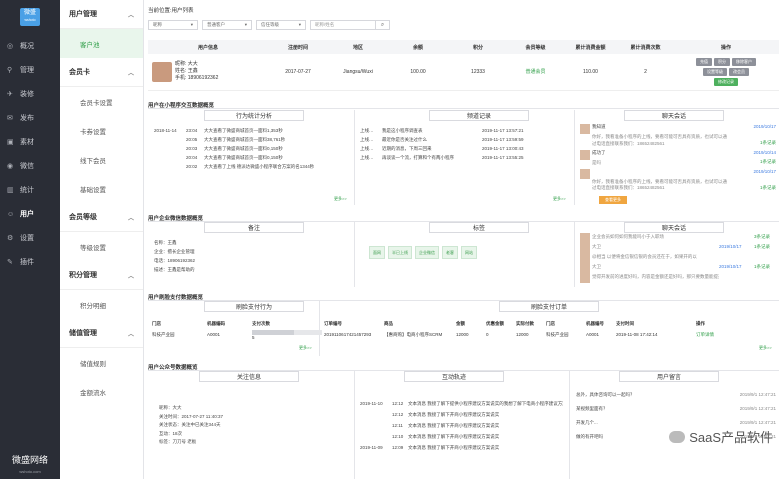 The height and width of the screenshot is (479, 783). Describe the element at coordinates (101, 333) in the screenshot. I see `sub-group-stored-value: 储值管理 ︿` at that location.